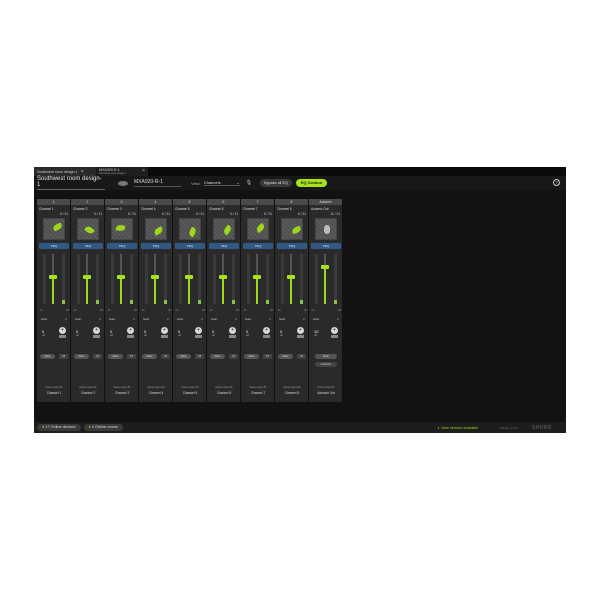 This screenshot has width=600, height=600. What do you see at coordinates (65, 171) in the screenshot?
I see `tab-room-design: Southwest room design-1 ×` at bounding box center [65, 171].